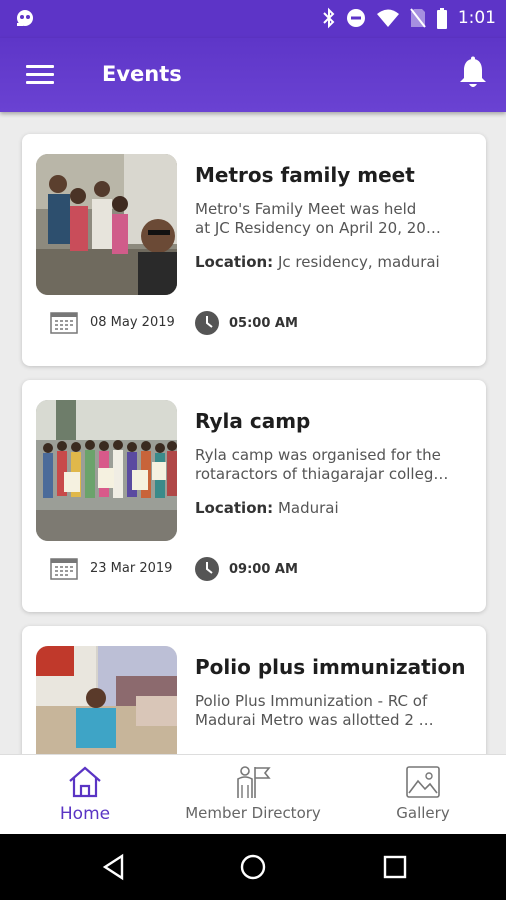  What do you see at coordinates (263, 569) in the screenshot?
I see `event-time-text: 09:00 AM` at bounding box center [263, 569].